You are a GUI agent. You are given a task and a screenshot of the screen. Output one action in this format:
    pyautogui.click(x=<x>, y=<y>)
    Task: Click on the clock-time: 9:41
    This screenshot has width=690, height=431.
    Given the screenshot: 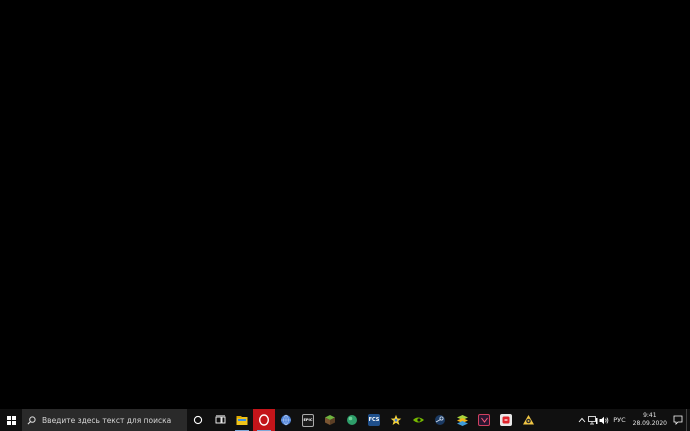 What is the action you would take?
    pyautogui.click(x=650, y=415)
    